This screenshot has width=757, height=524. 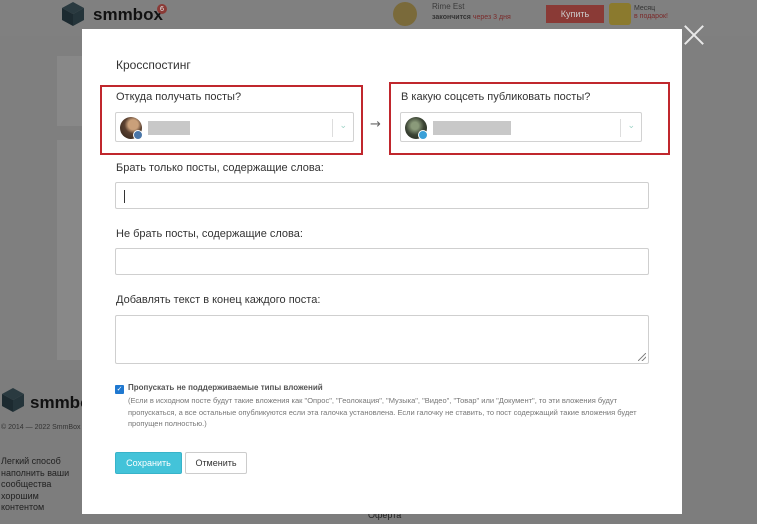 What do you see at coordinates (521, 127) in the screenshot?
I see `destination-select: ⌄` at bounding box center [521, 127].